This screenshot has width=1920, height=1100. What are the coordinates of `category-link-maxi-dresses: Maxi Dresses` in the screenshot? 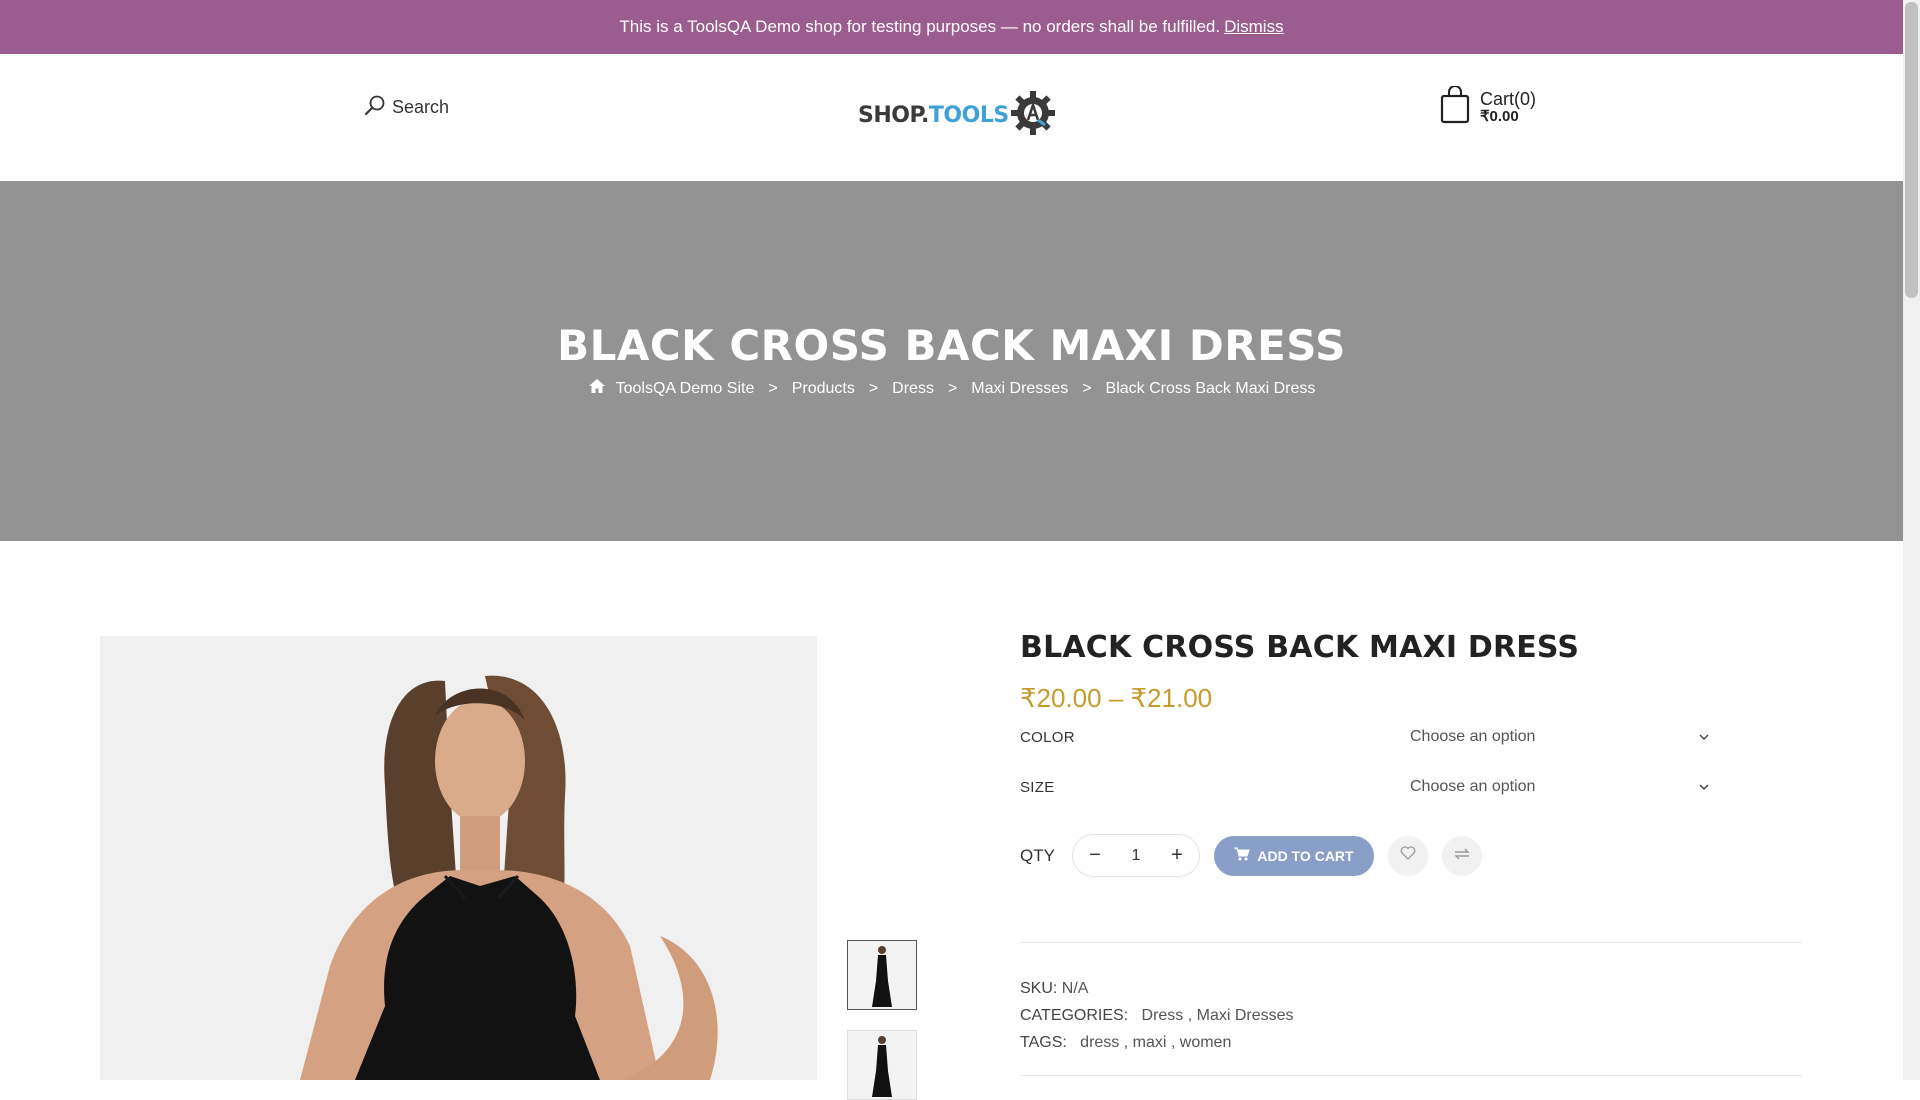 It's located at (1245, 1015).